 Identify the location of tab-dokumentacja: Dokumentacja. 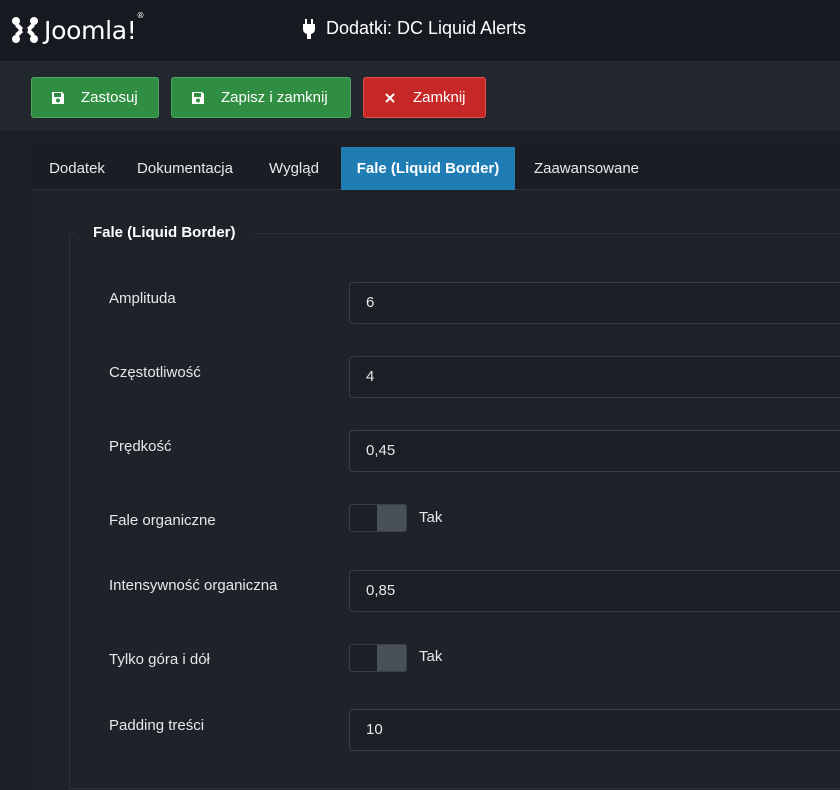
(185, 168).